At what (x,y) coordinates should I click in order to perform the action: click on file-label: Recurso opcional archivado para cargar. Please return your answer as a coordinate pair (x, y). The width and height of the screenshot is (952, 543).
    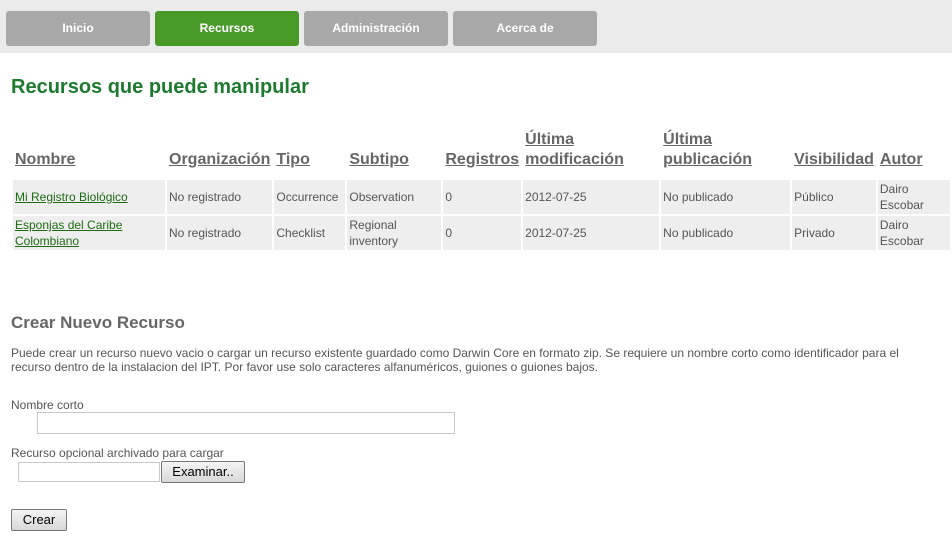
    Looking at the image, I should click on (117, 453).